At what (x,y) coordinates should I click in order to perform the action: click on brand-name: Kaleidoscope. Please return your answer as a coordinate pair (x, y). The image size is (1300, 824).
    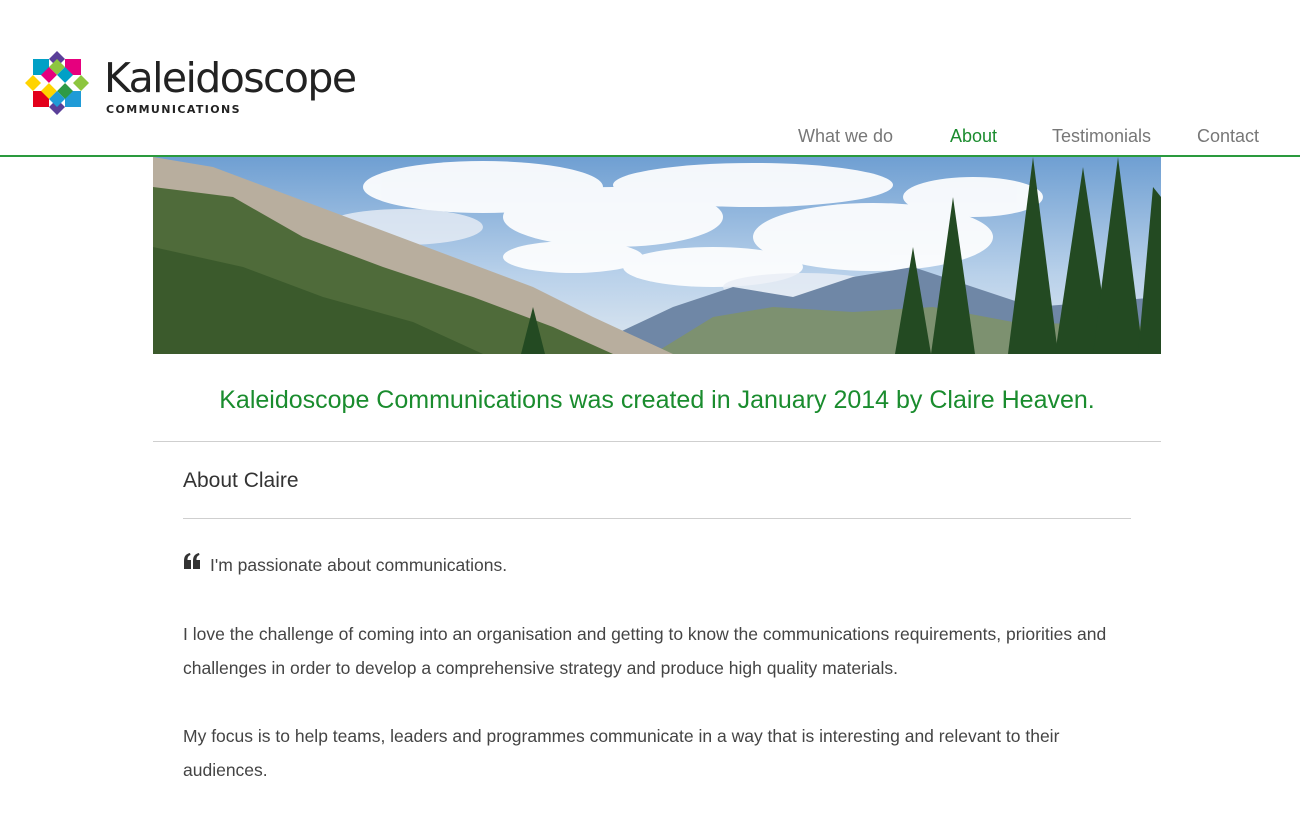
    Looking at the image, I should click on (230, 78).